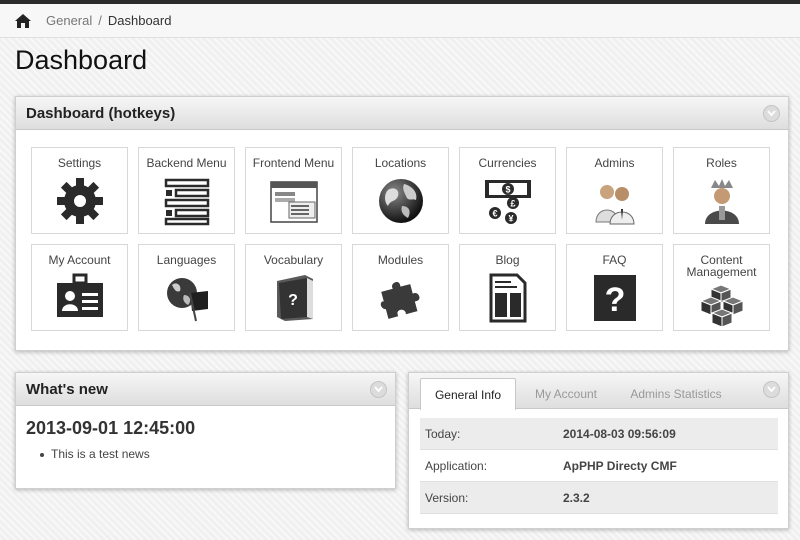 This screenshot has height=540, width=800. I want to click on hotkey-vocabulary: Vocabulary ?, so click(293, 287).